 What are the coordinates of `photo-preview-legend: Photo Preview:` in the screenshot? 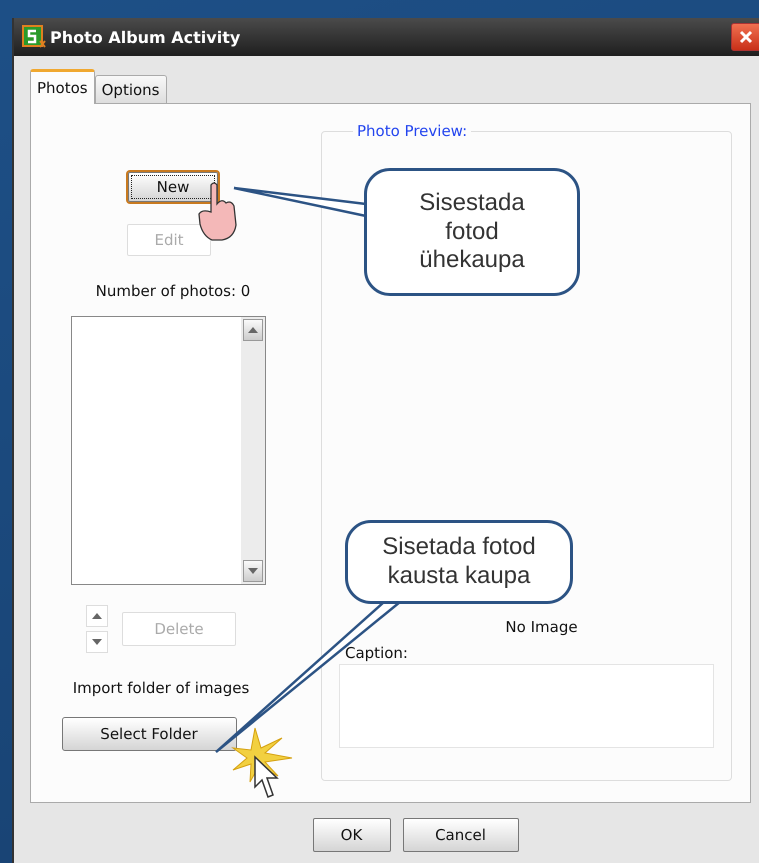 It's located at (412, 131).